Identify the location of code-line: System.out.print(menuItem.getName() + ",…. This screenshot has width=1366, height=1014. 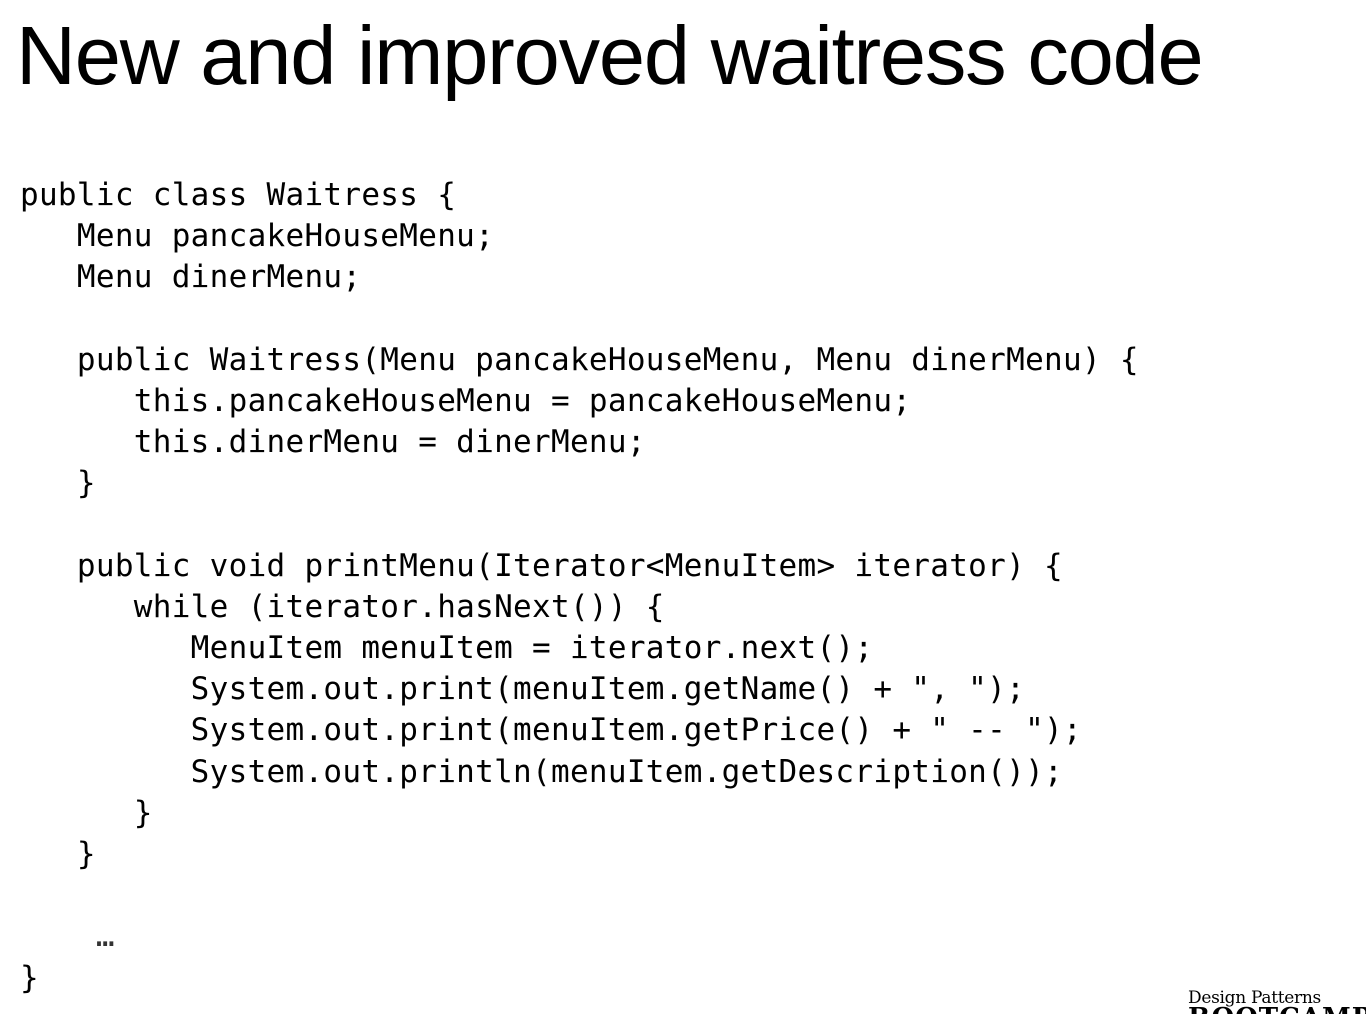
(523, 689).